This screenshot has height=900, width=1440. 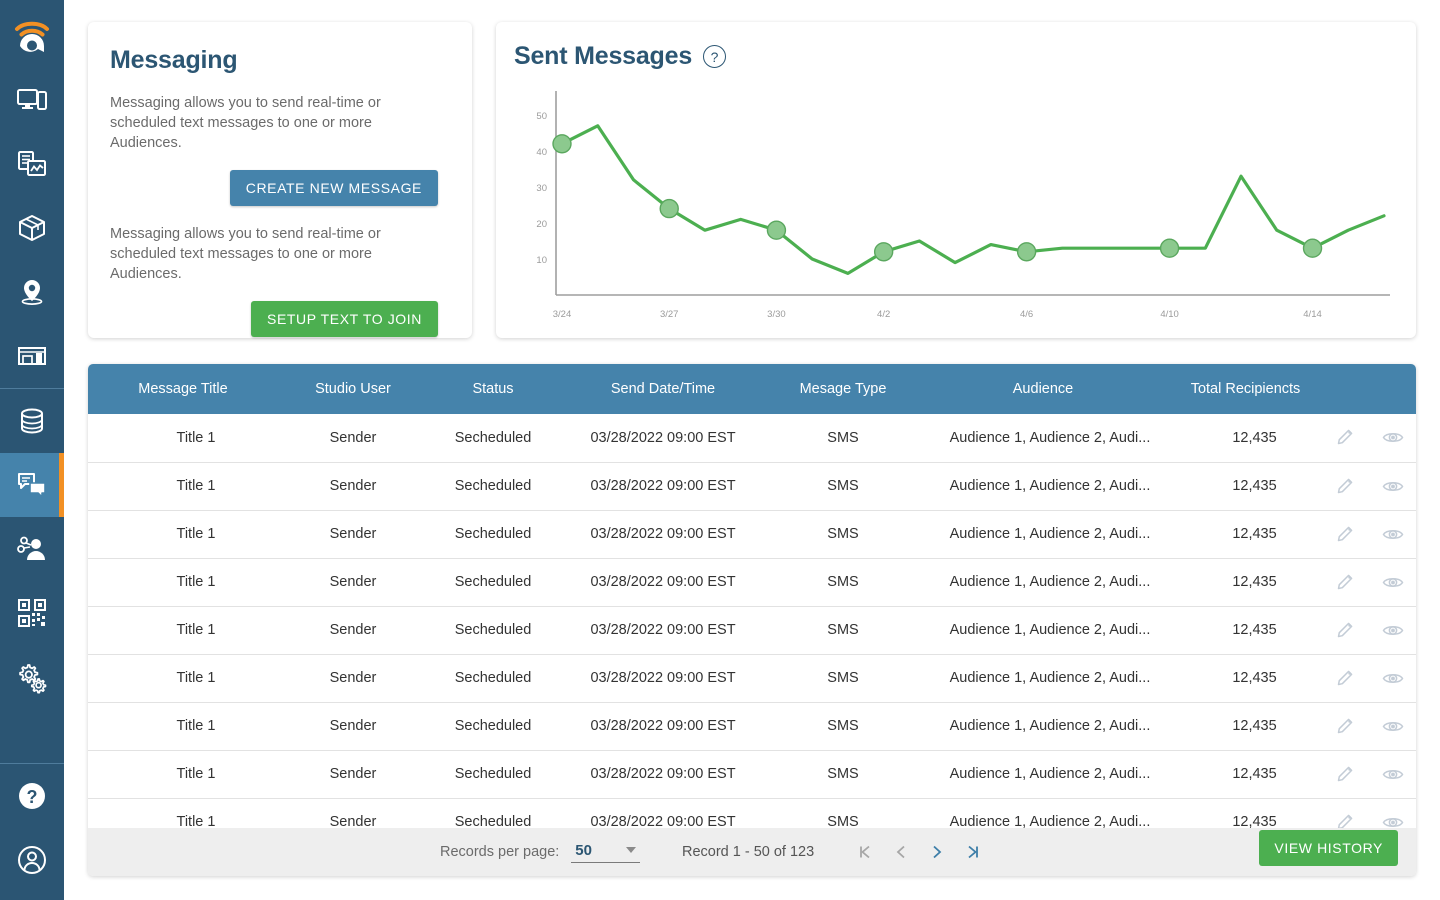 I want to click on last-page-icon, so click(x=973, y=852).